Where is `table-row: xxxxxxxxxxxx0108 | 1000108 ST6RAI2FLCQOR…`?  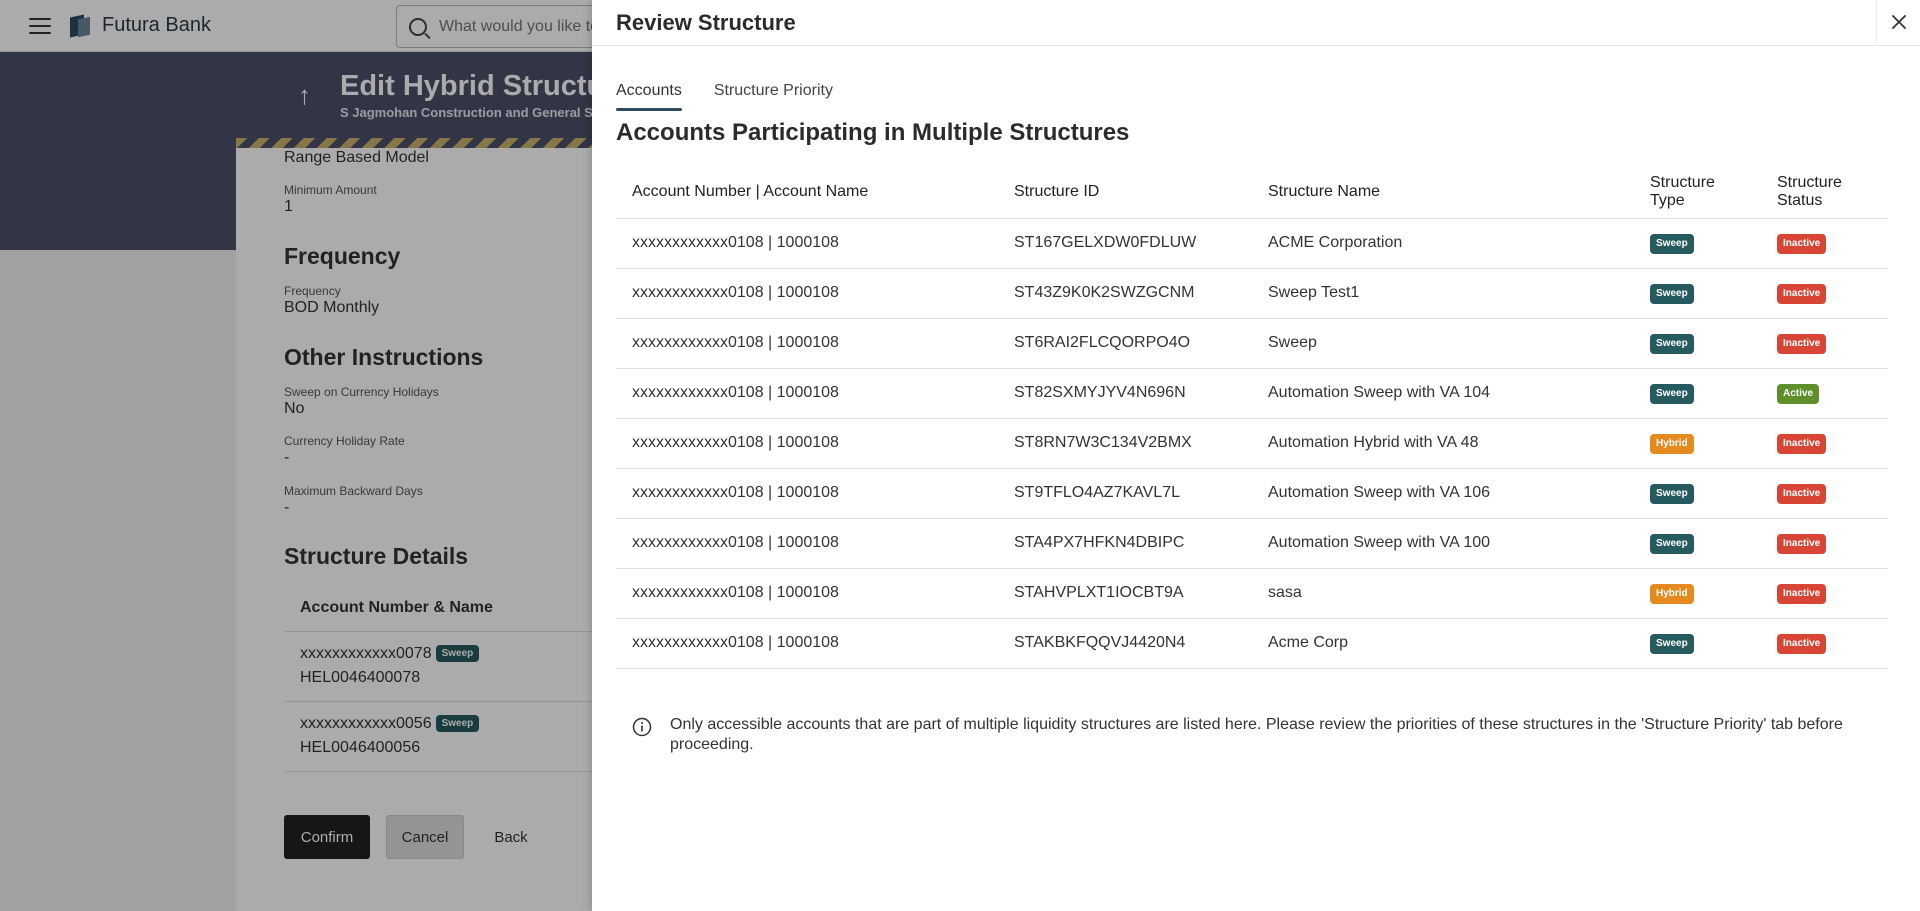 table-row: xxxxxxxxxxxx0108 | 1000108 ST6RAI2FLCQOR… is located at coordinates (1252, 343).